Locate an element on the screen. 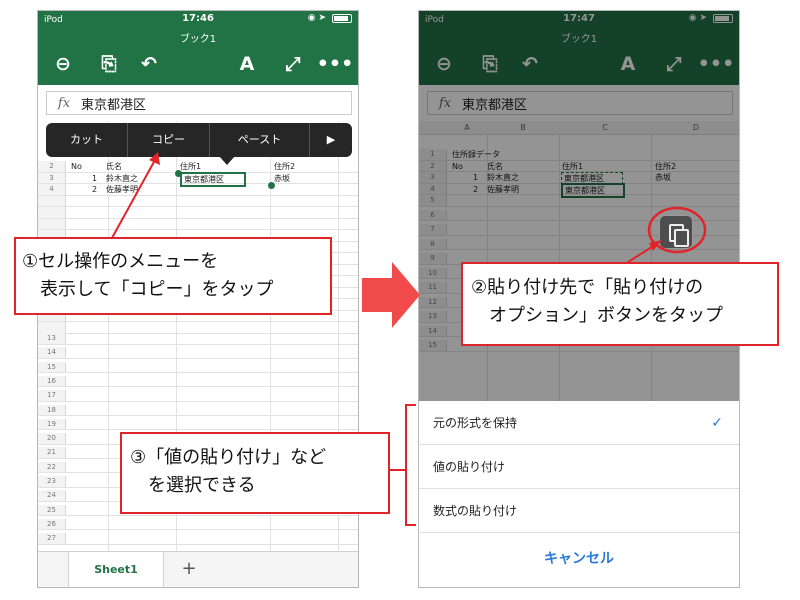  callout-step-2: ②貼り付け先で「貼り付けの オプション」ボタンをタップ is located at coordinates (620, 304).